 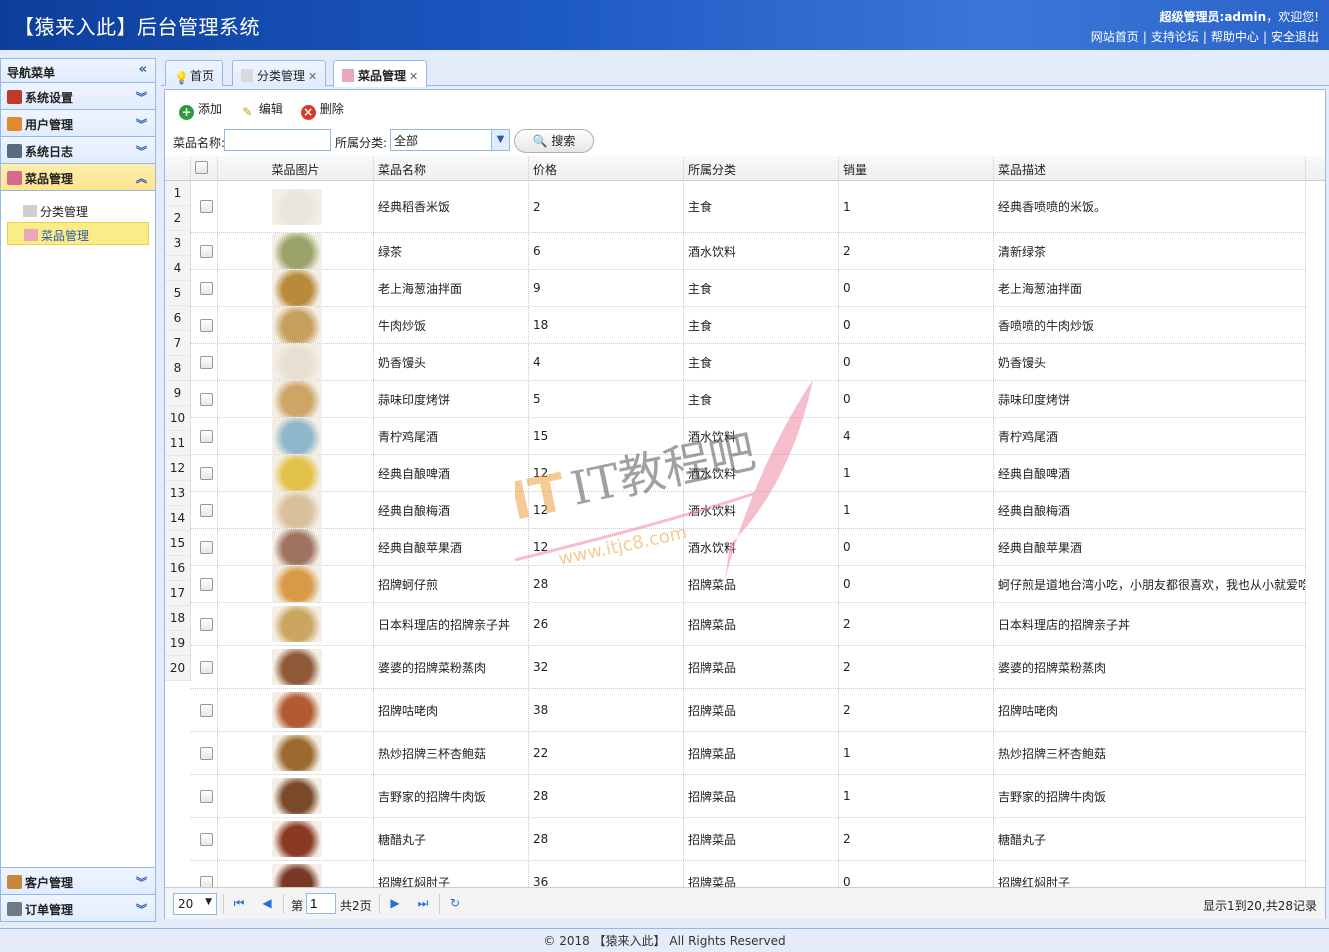 What do you see at coordinates (748, 624) in the screenshot?
I see `table-row: 日本料理店的招牌亲子丼 26 招牌菜品 2 日本料理店的招牌亲子丼` at bounding box center [748, 624].